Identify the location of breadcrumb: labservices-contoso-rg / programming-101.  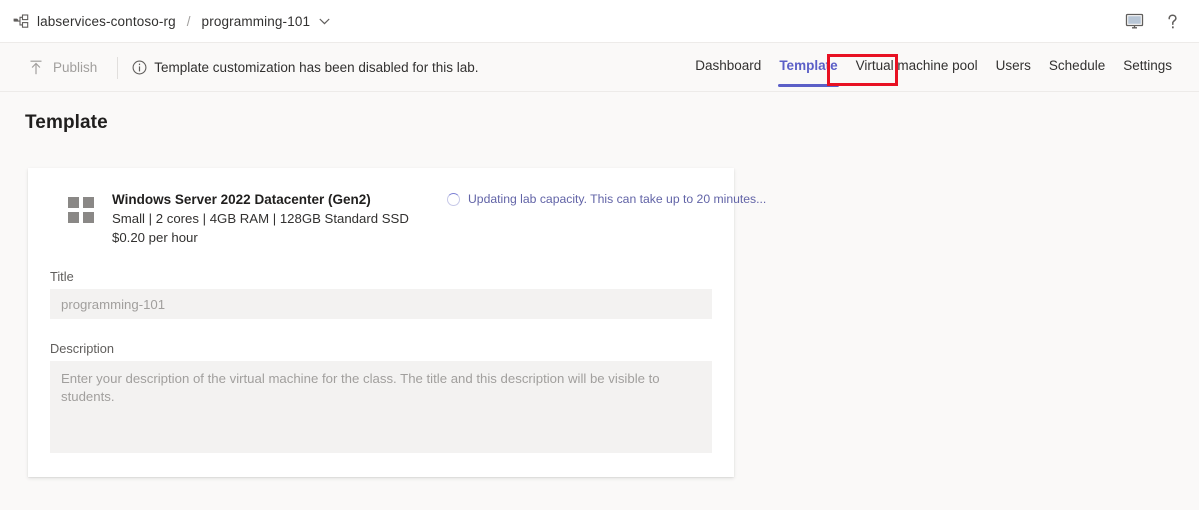
(171, 21).